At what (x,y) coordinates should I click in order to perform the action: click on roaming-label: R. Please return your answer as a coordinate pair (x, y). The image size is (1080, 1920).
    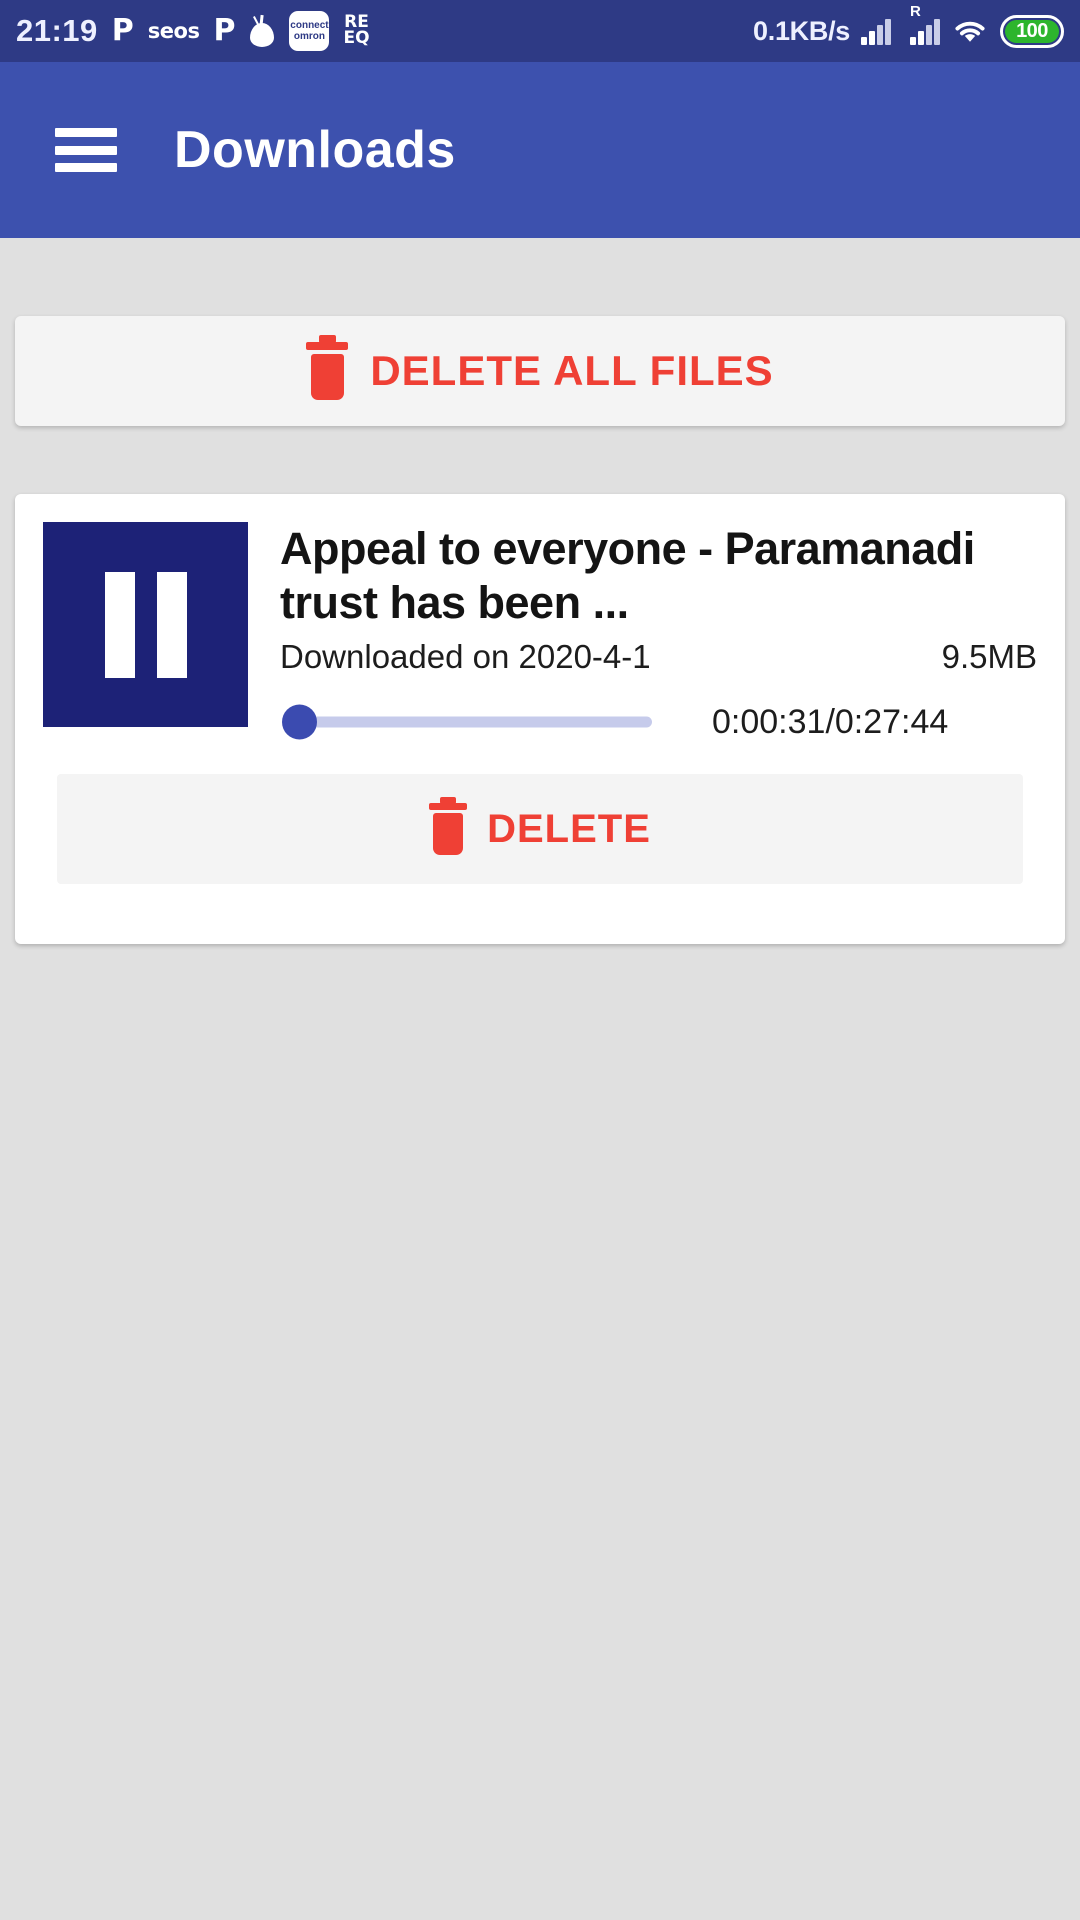
    Looking at the image, I should click on (915, 11).